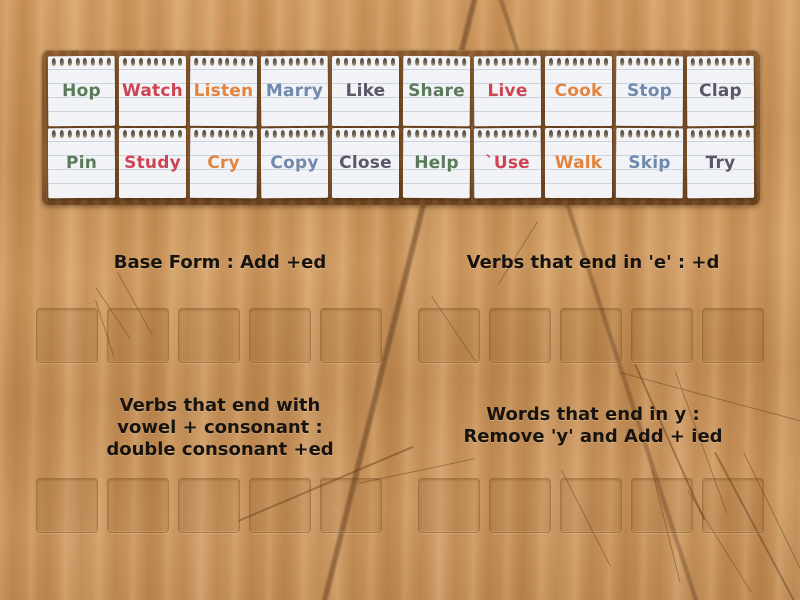 The height and width of the screenshot is (600, 800). What do you see at coordinates (720, 91) in the screenshot?
I see `word-card: Clap` at bounding box center [720, 91].